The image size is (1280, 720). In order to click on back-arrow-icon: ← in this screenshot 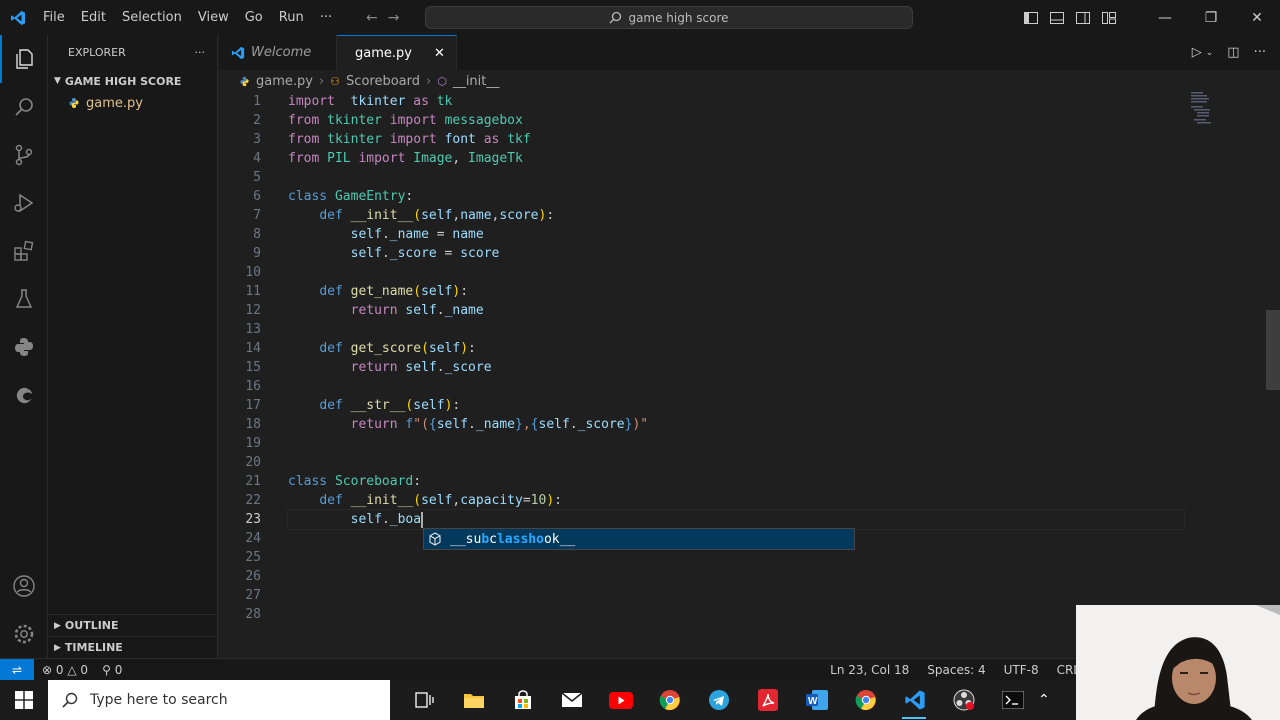, I will do `click(372, 18)`.